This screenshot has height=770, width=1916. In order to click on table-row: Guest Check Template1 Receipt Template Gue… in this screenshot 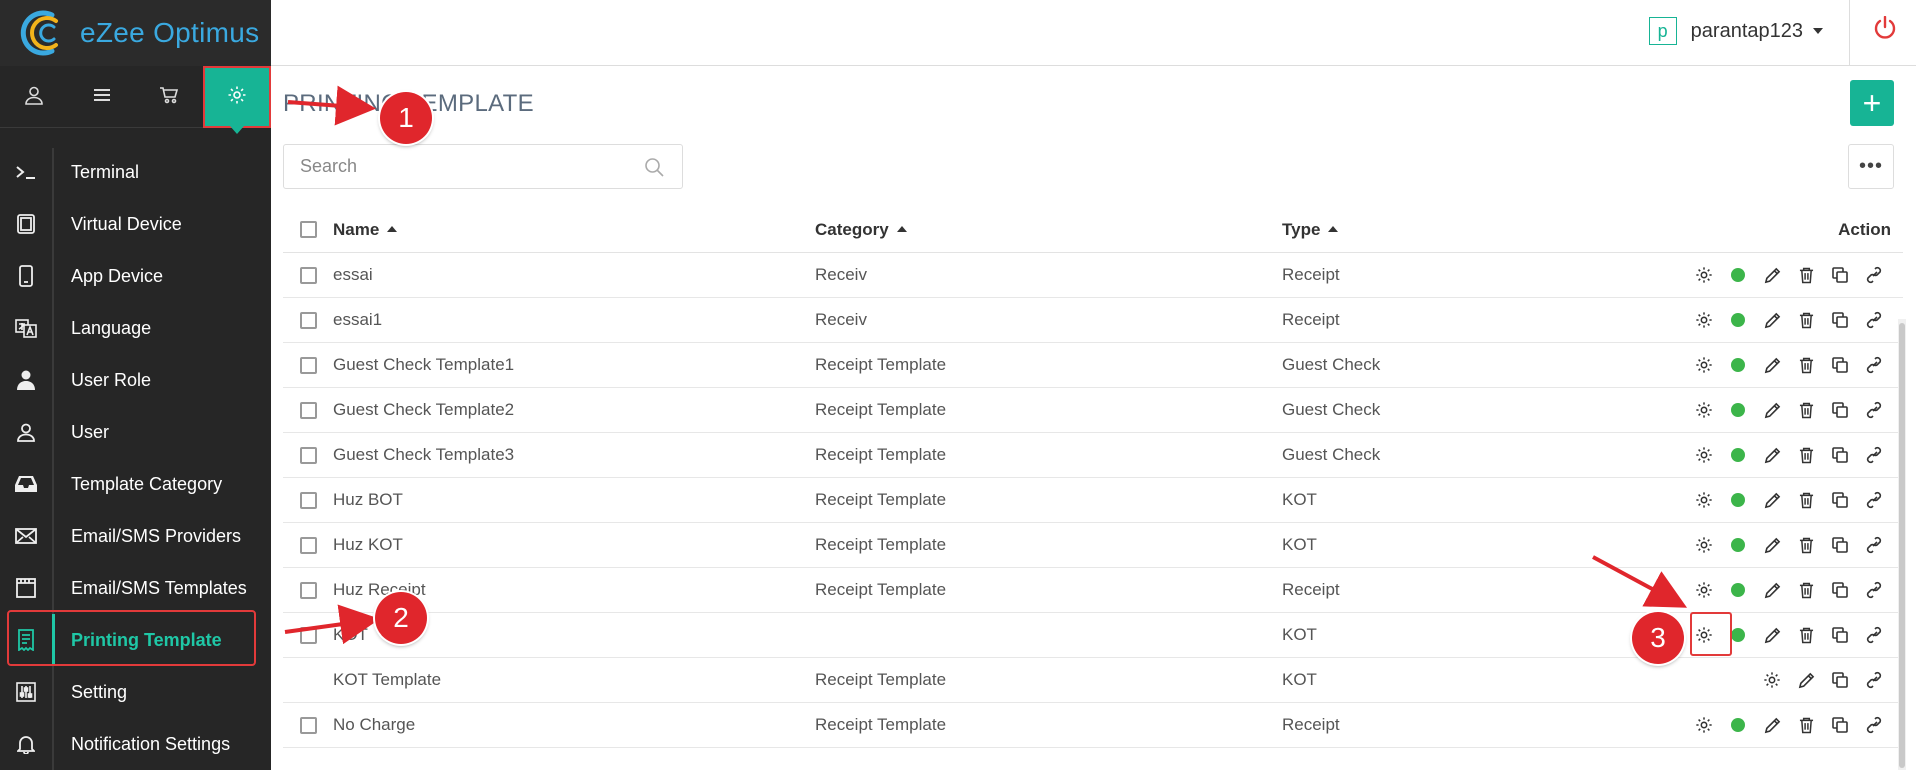, I will do `click(1093, 365)`.